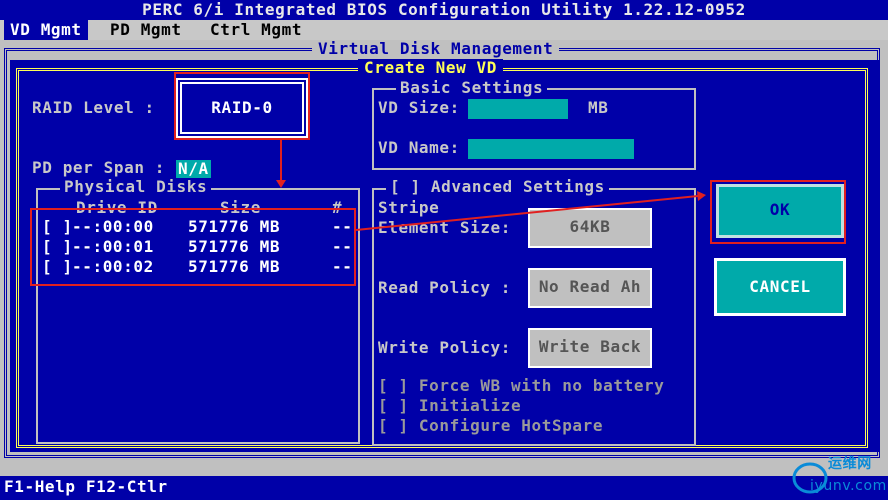 This screenshot has width=888, height=500. What do you see at coordinates (701, 196) in the screenshot?
I see `annotation-arrowhead-right` at bounding box center [701, 196].